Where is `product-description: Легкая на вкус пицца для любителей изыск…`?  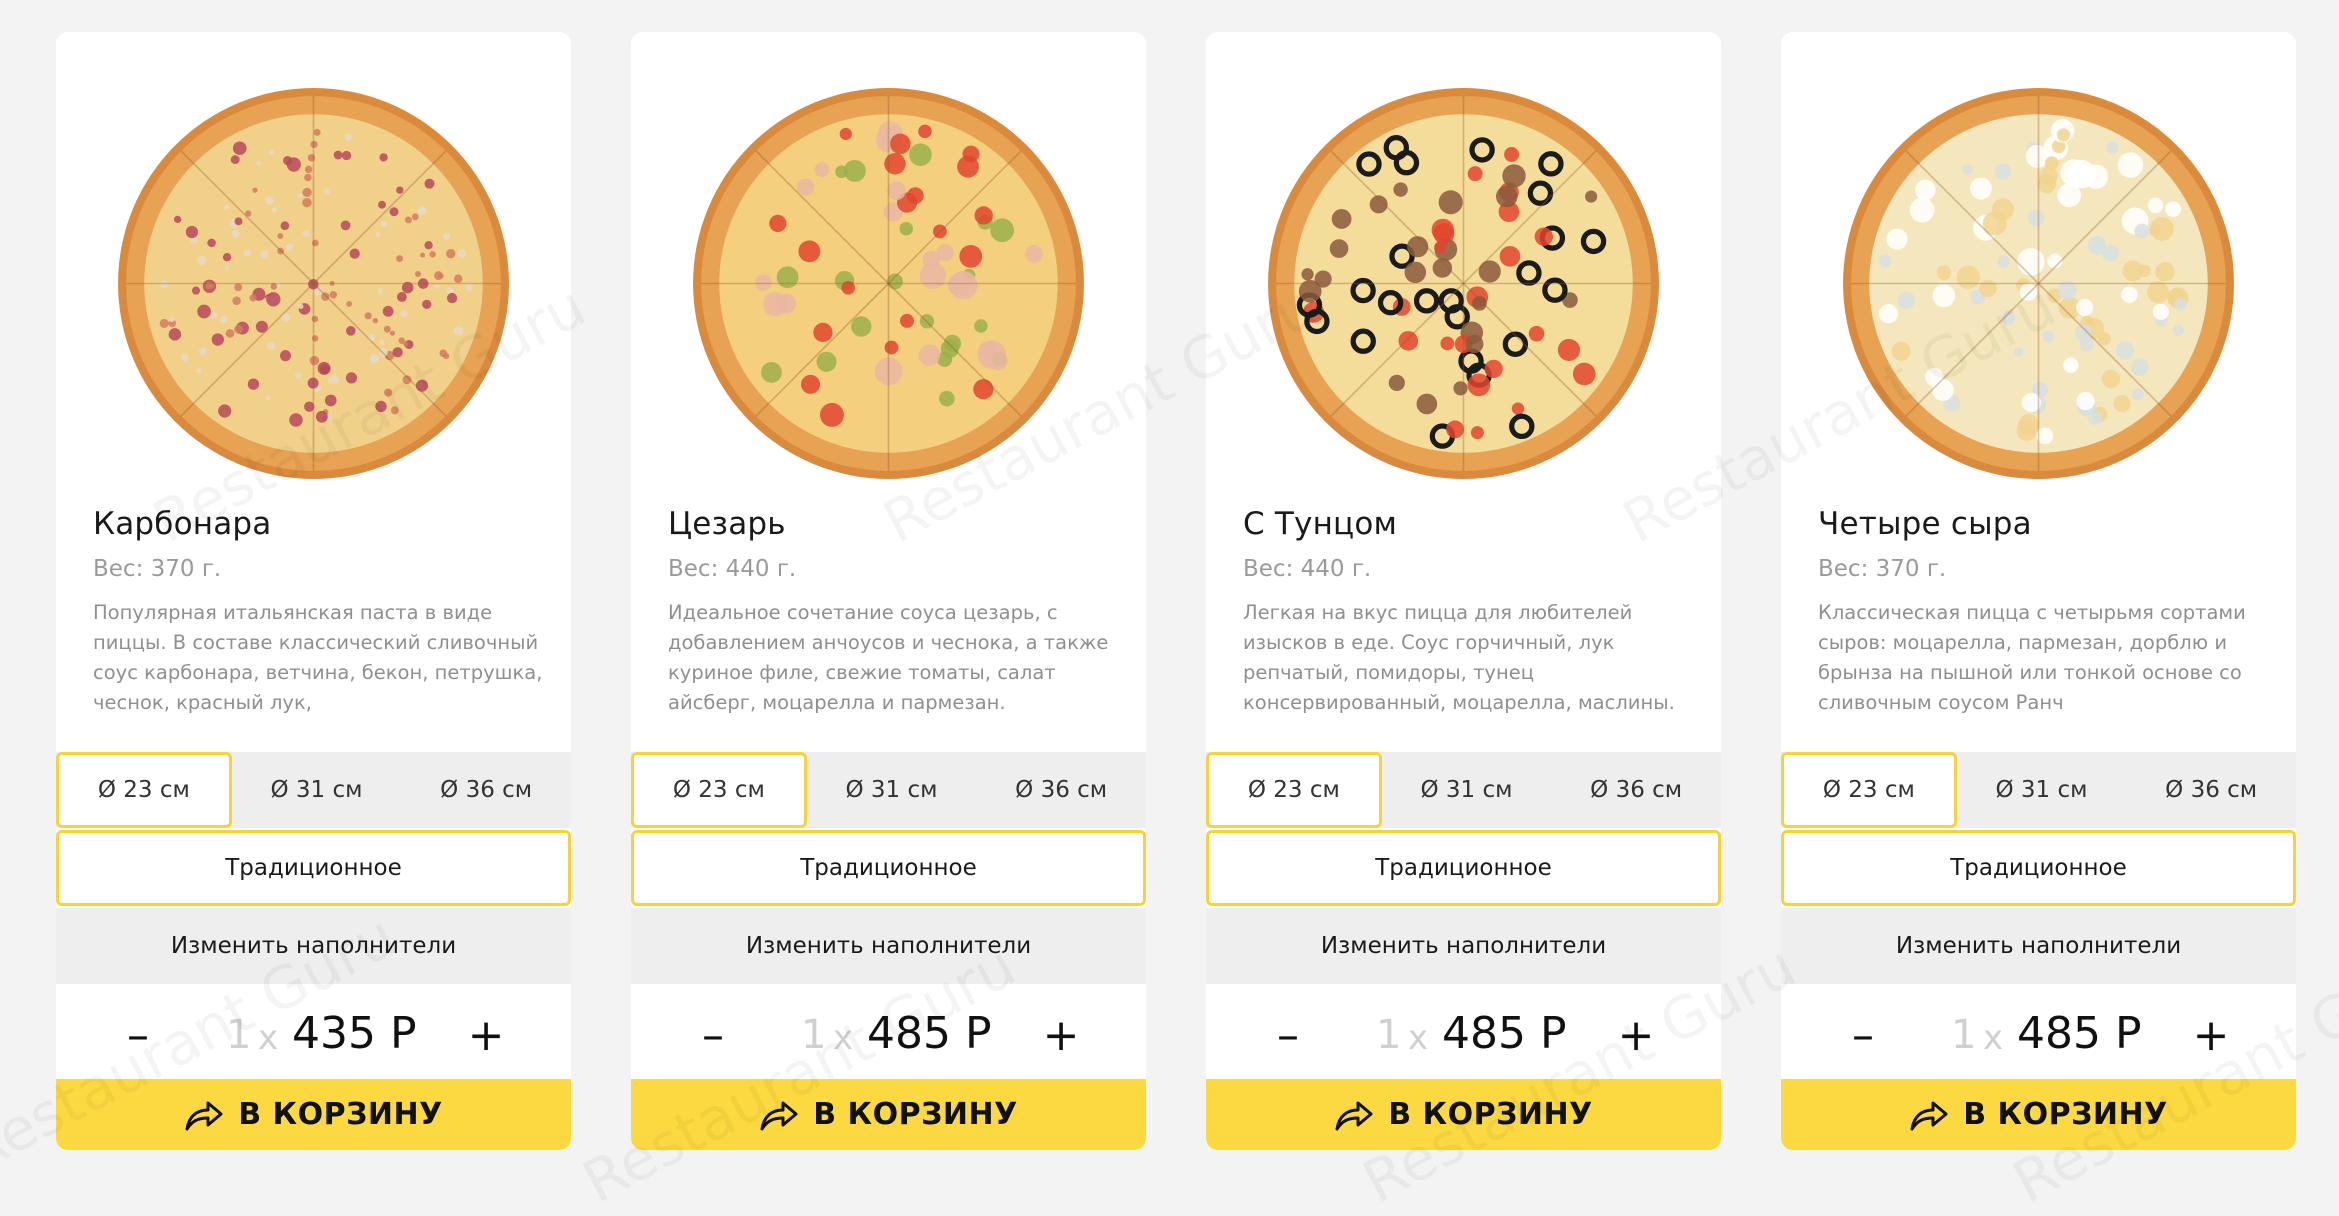
product-description: Легкая на вкус пицца для любителей изыск… is located at coordinates (1459, 657).